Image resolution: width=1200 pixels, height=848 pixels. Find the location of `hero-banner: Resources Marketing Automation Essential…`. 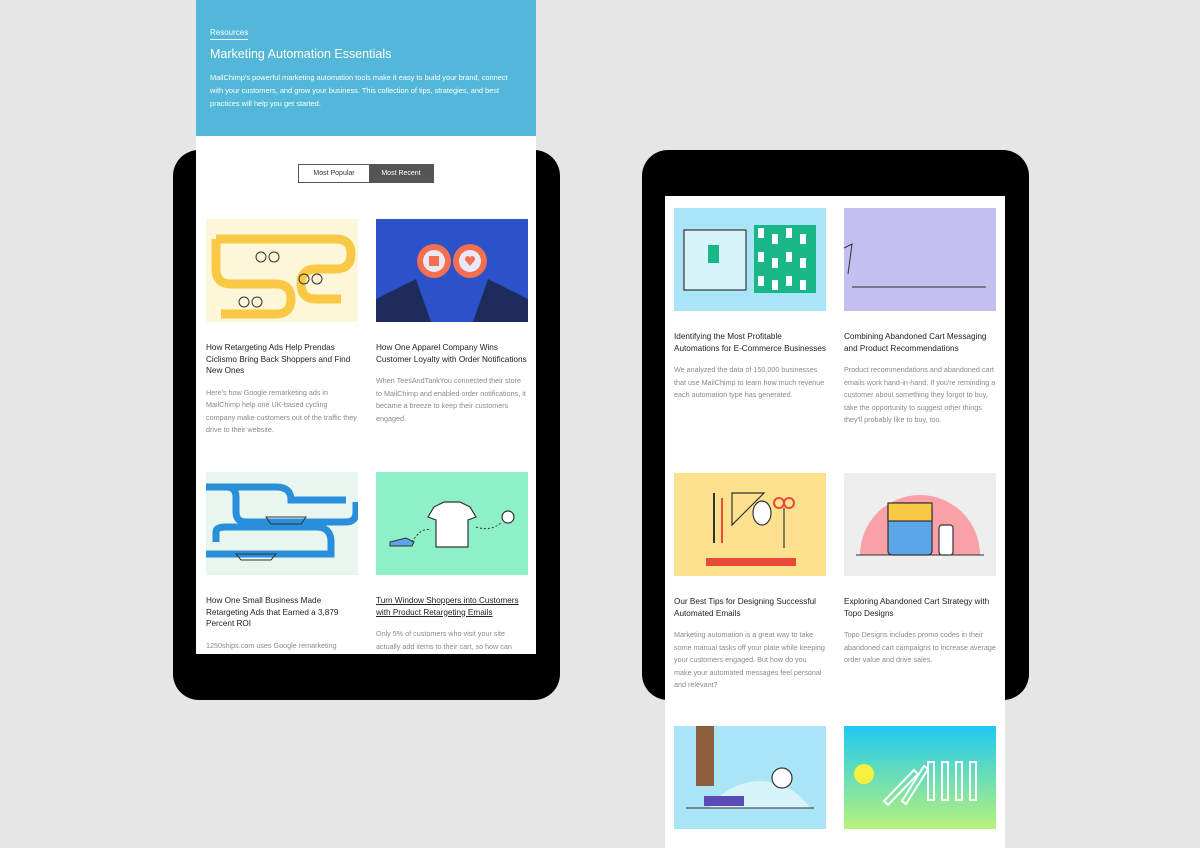

hero-banner: Resources Marketing Automation Essential… is located at coordinates (366, 68).